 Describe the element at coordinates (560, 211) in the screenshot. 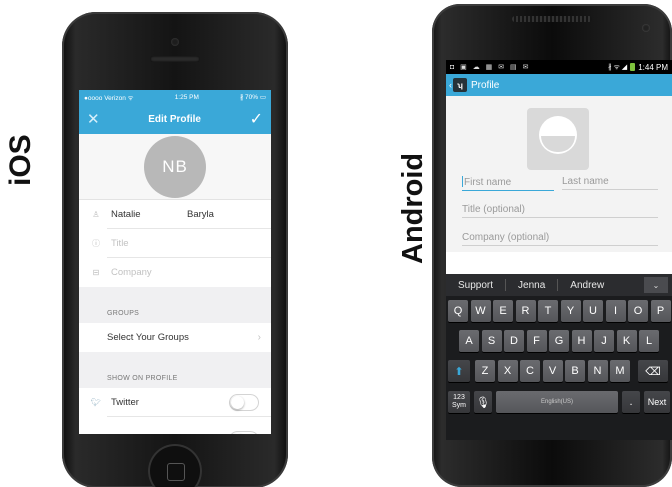

I see `title-input: Title (optional)` at that location.